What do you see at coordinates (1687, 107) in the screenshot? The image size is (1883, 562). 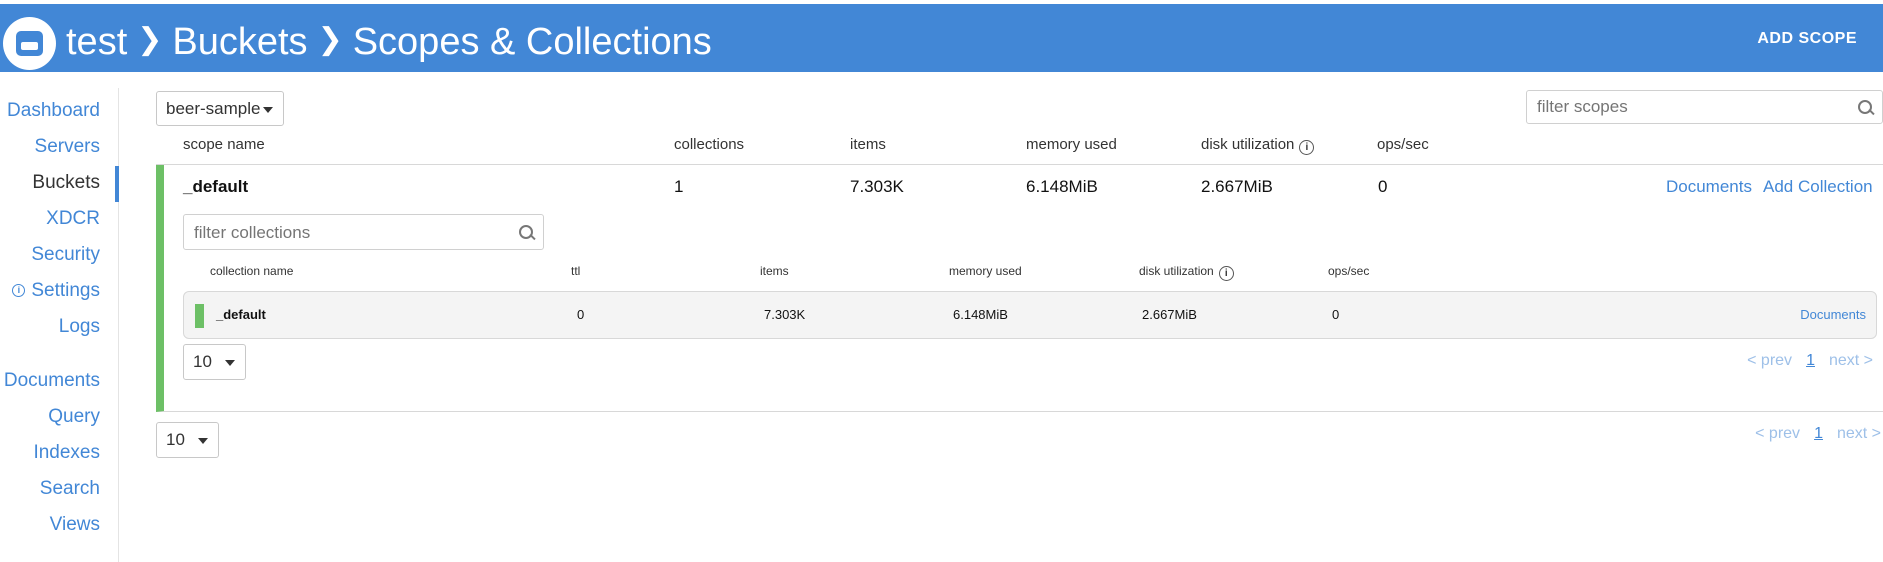 I see `filter-scopes-input` at bounding box center [1687, 107].